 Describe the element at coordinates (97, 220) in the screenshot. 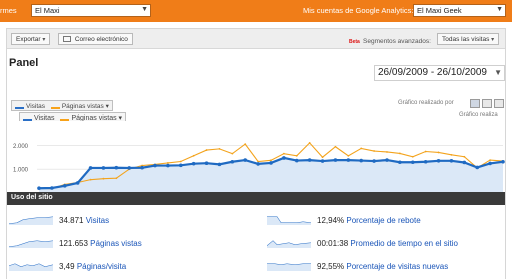

I see `metric-label: Visitas` at that location.